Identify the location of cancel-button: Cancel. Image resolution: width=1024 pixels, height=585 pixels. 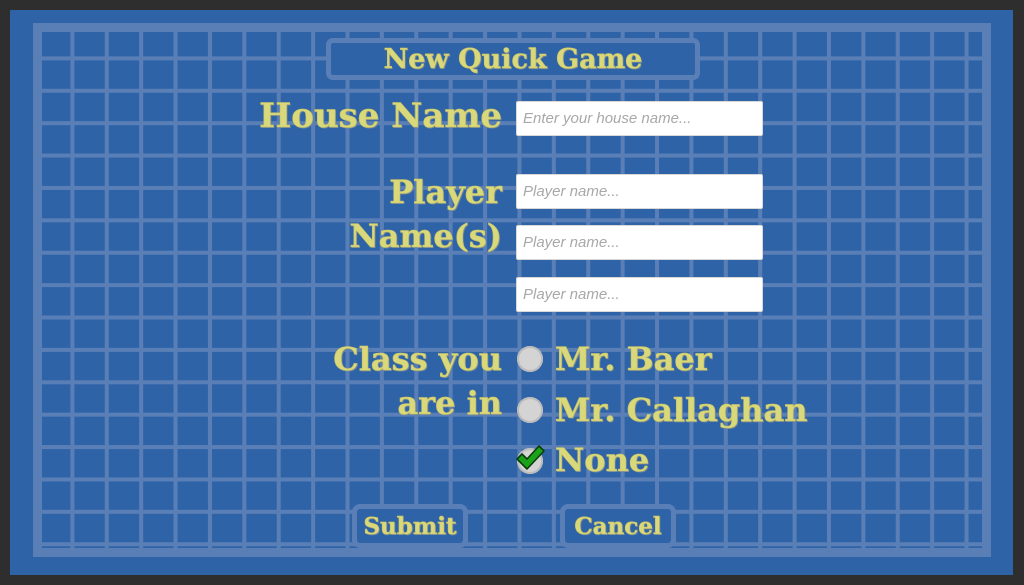
(618, 526).